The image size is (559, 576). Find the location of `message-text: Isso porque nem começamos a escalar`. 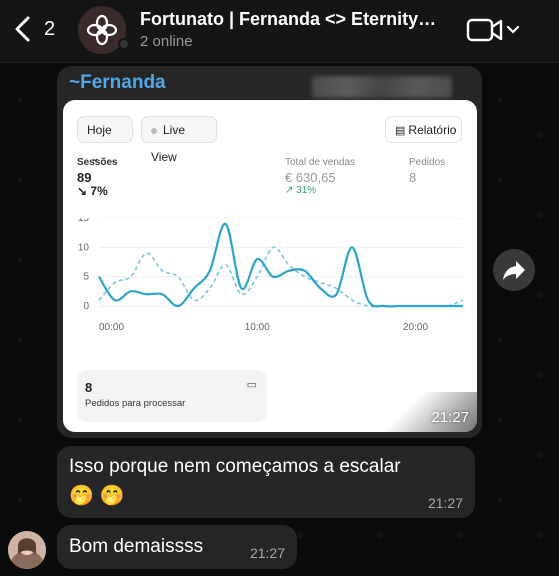

message-text: Isso porque nem começamos a escalar is located at coordinates (235, 466).